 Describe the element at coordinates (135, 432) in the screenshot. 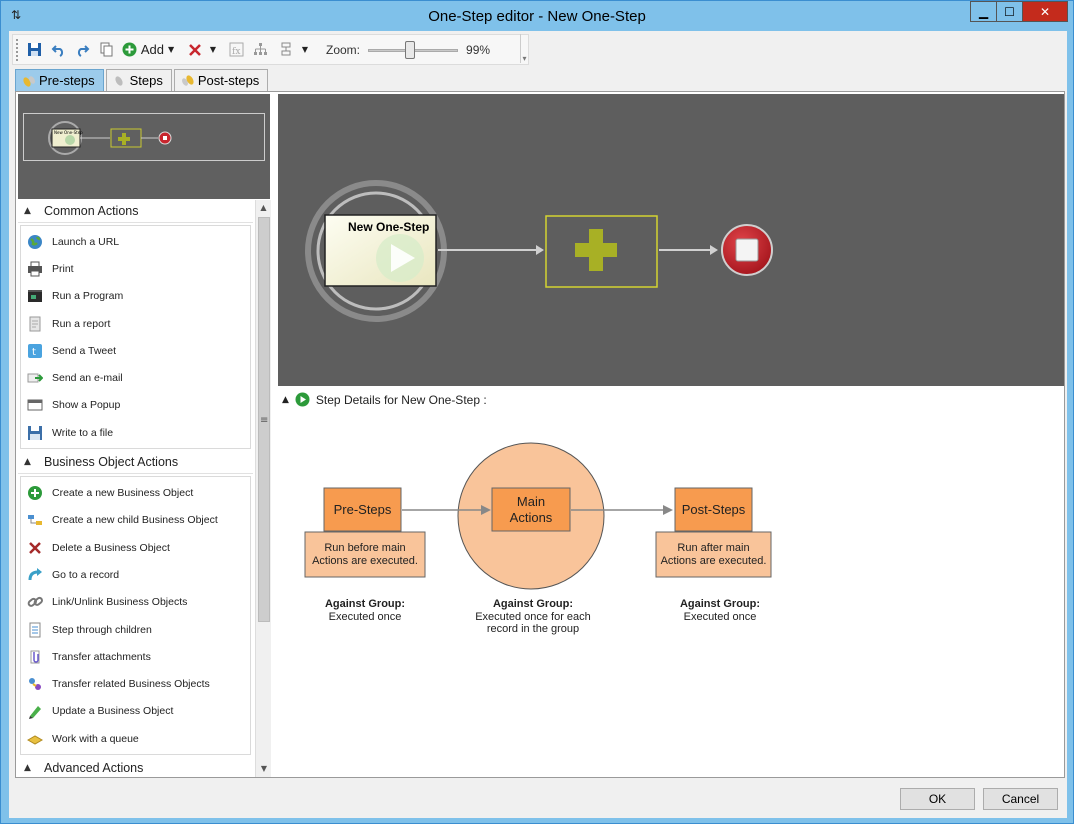

I see `list-item-write-file: Write to a file` at that location.